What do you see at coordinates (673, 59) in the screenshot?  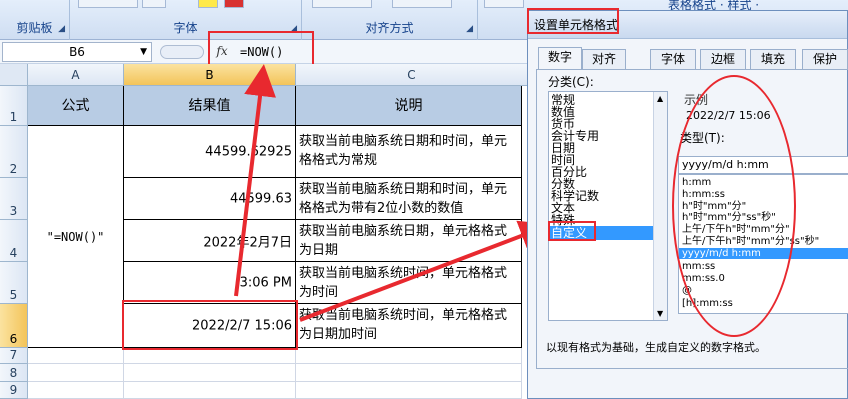 I see `tab-font: 字体` at bounding box center [673, 59].